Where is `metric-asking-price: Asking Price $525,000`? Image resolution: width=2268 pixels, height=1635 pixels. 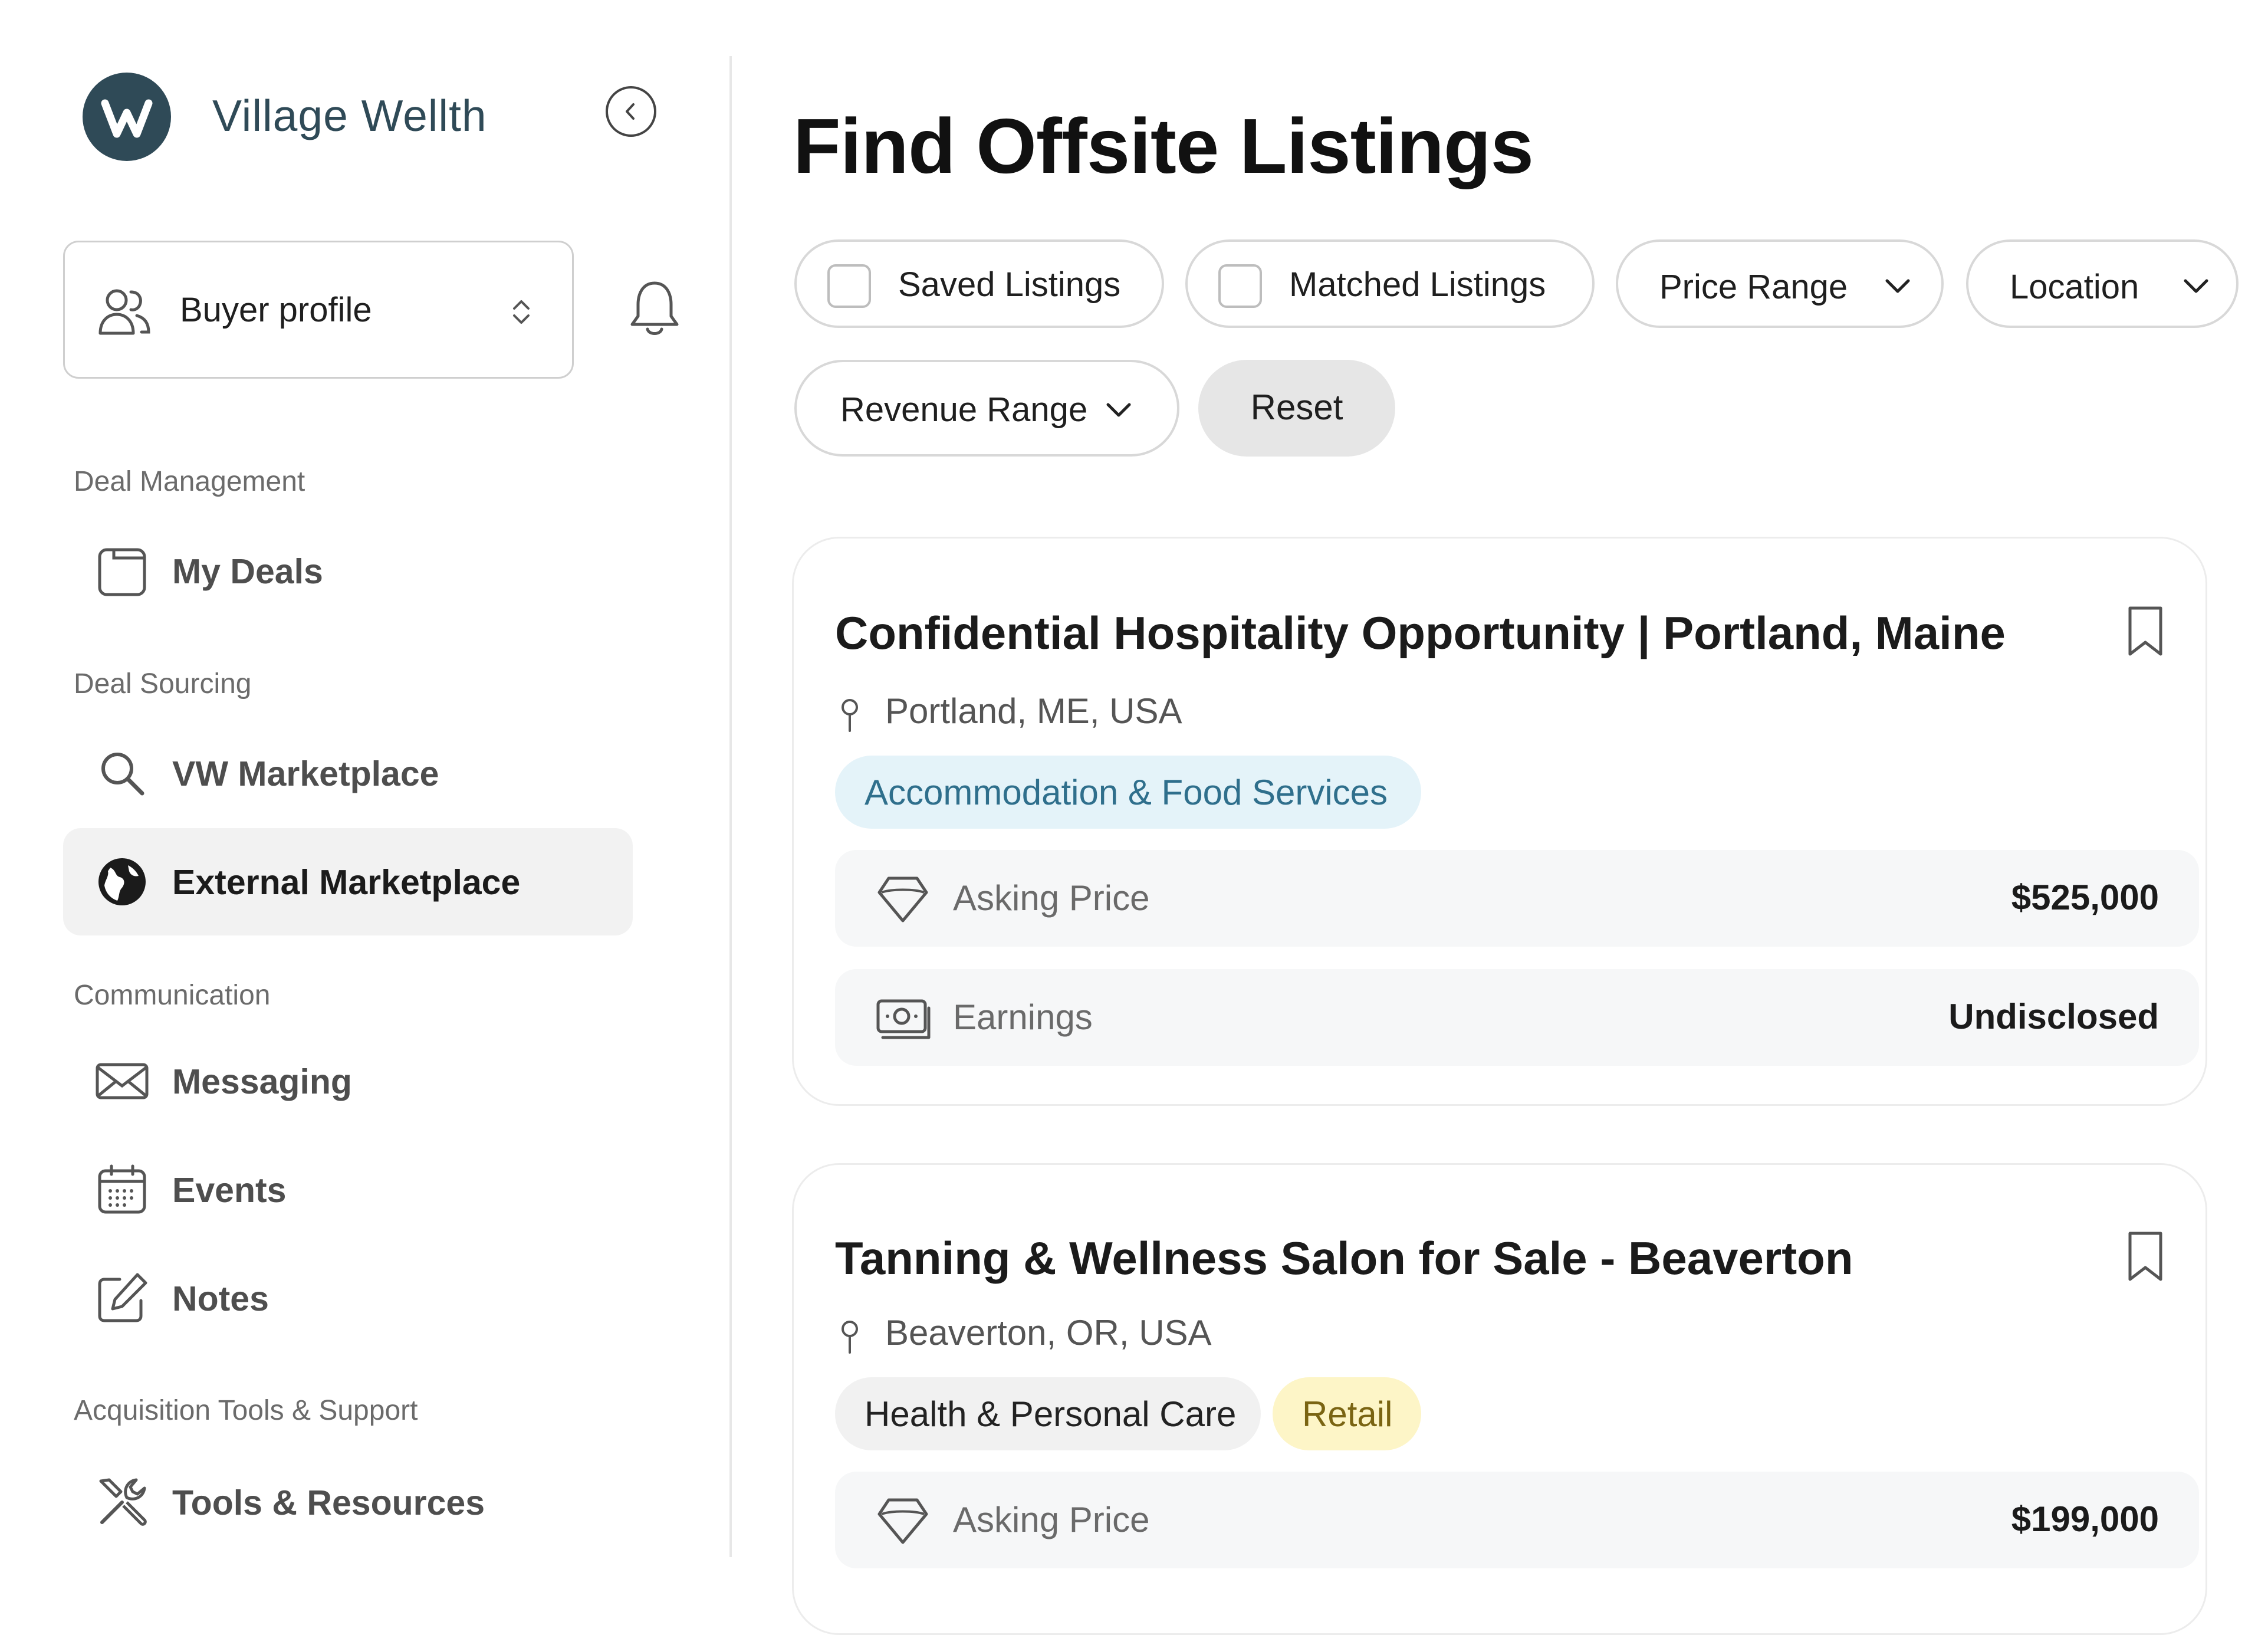
metric-asking-price: Asking Price $525,000 is located at coordinates (1517, 898).